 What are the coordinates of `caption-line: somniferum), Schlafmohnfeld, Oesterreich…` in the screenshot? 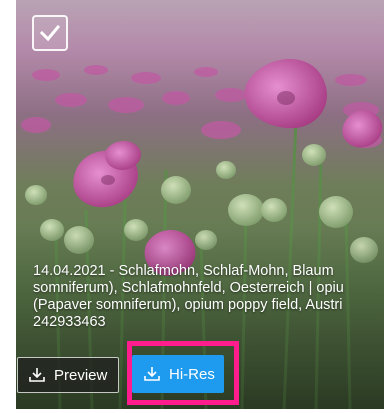 It's located at (188, 288).